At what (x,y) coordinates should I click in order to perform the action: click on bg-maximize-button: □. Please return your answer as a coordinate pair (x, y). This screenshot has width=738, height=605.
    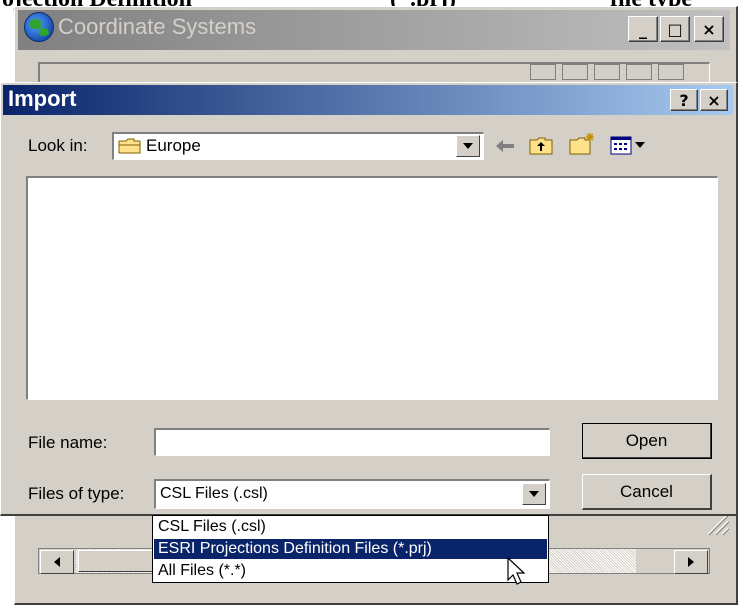
    Looking at the image, I should click on (675, 29).